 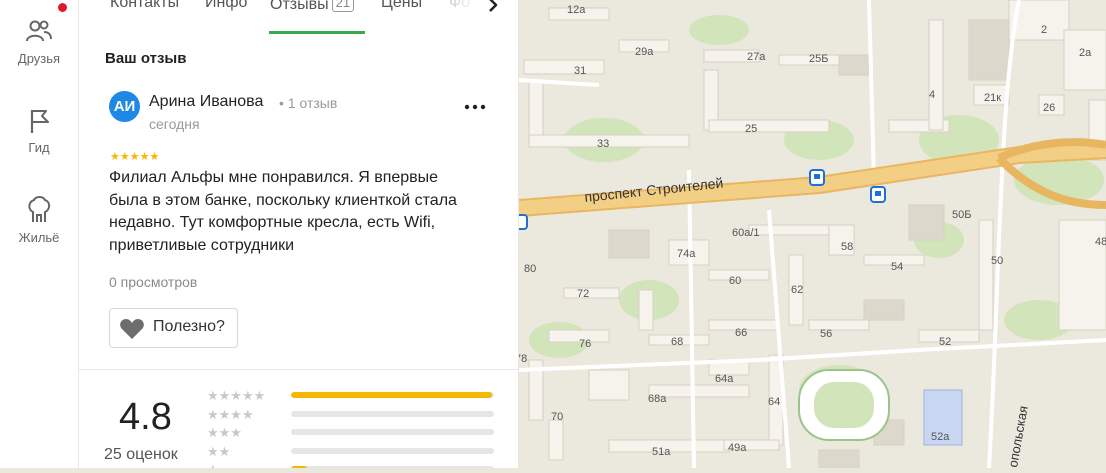 I want to click on house-label: 72, so click(x=583, y=294).